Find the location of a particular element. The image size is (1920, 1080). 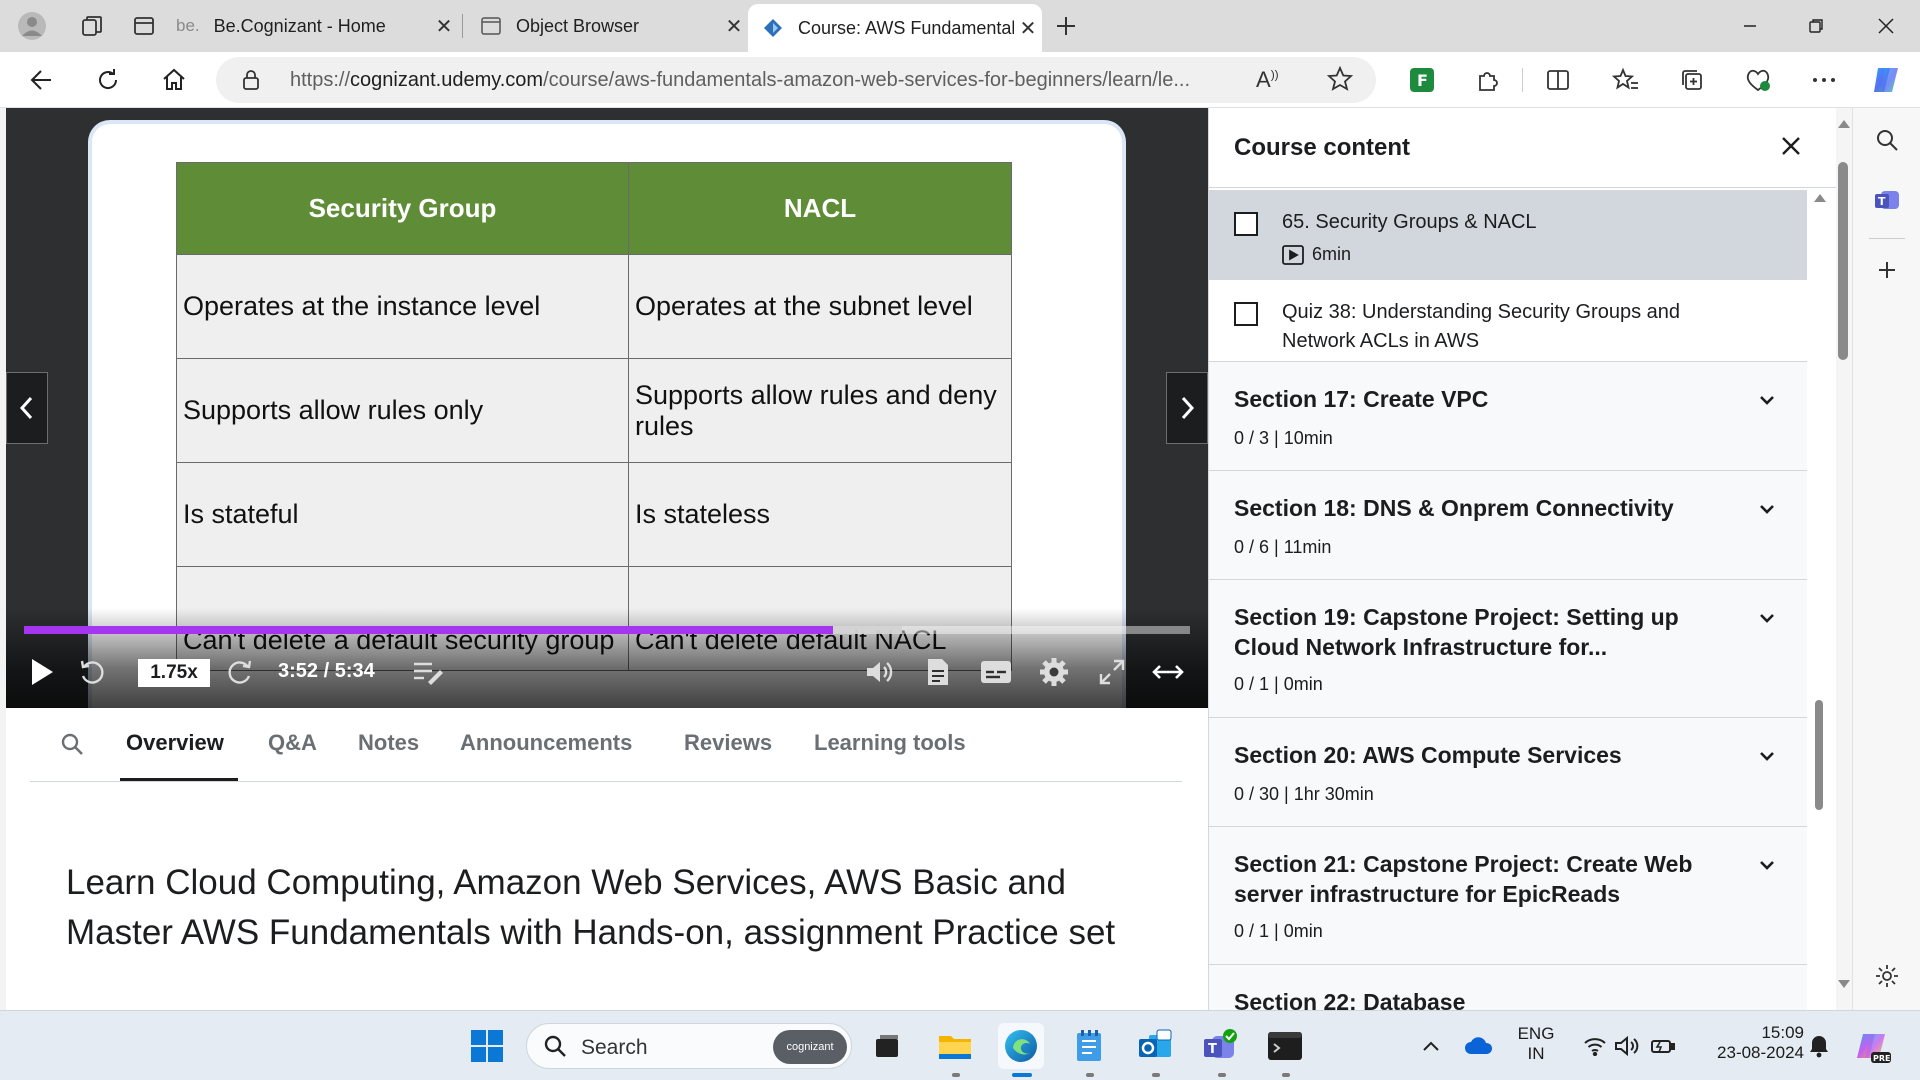

tab-qa: Q&A is located at coordinates (292, 743).